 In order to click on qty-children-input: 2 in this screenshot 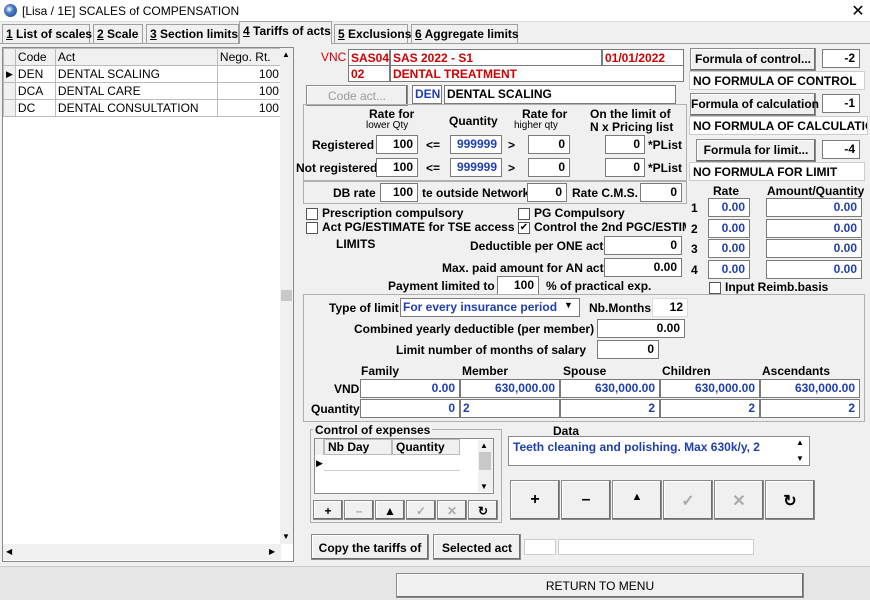, I will do `click(710, 408)`.